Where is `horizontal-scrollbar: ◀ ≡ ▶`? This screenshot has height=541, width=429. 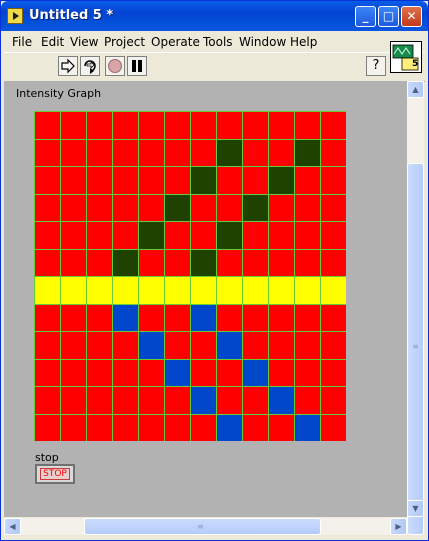 horizontal-scrollbar: ◀ ≡ ▶ is located at coordinates (205, 526).